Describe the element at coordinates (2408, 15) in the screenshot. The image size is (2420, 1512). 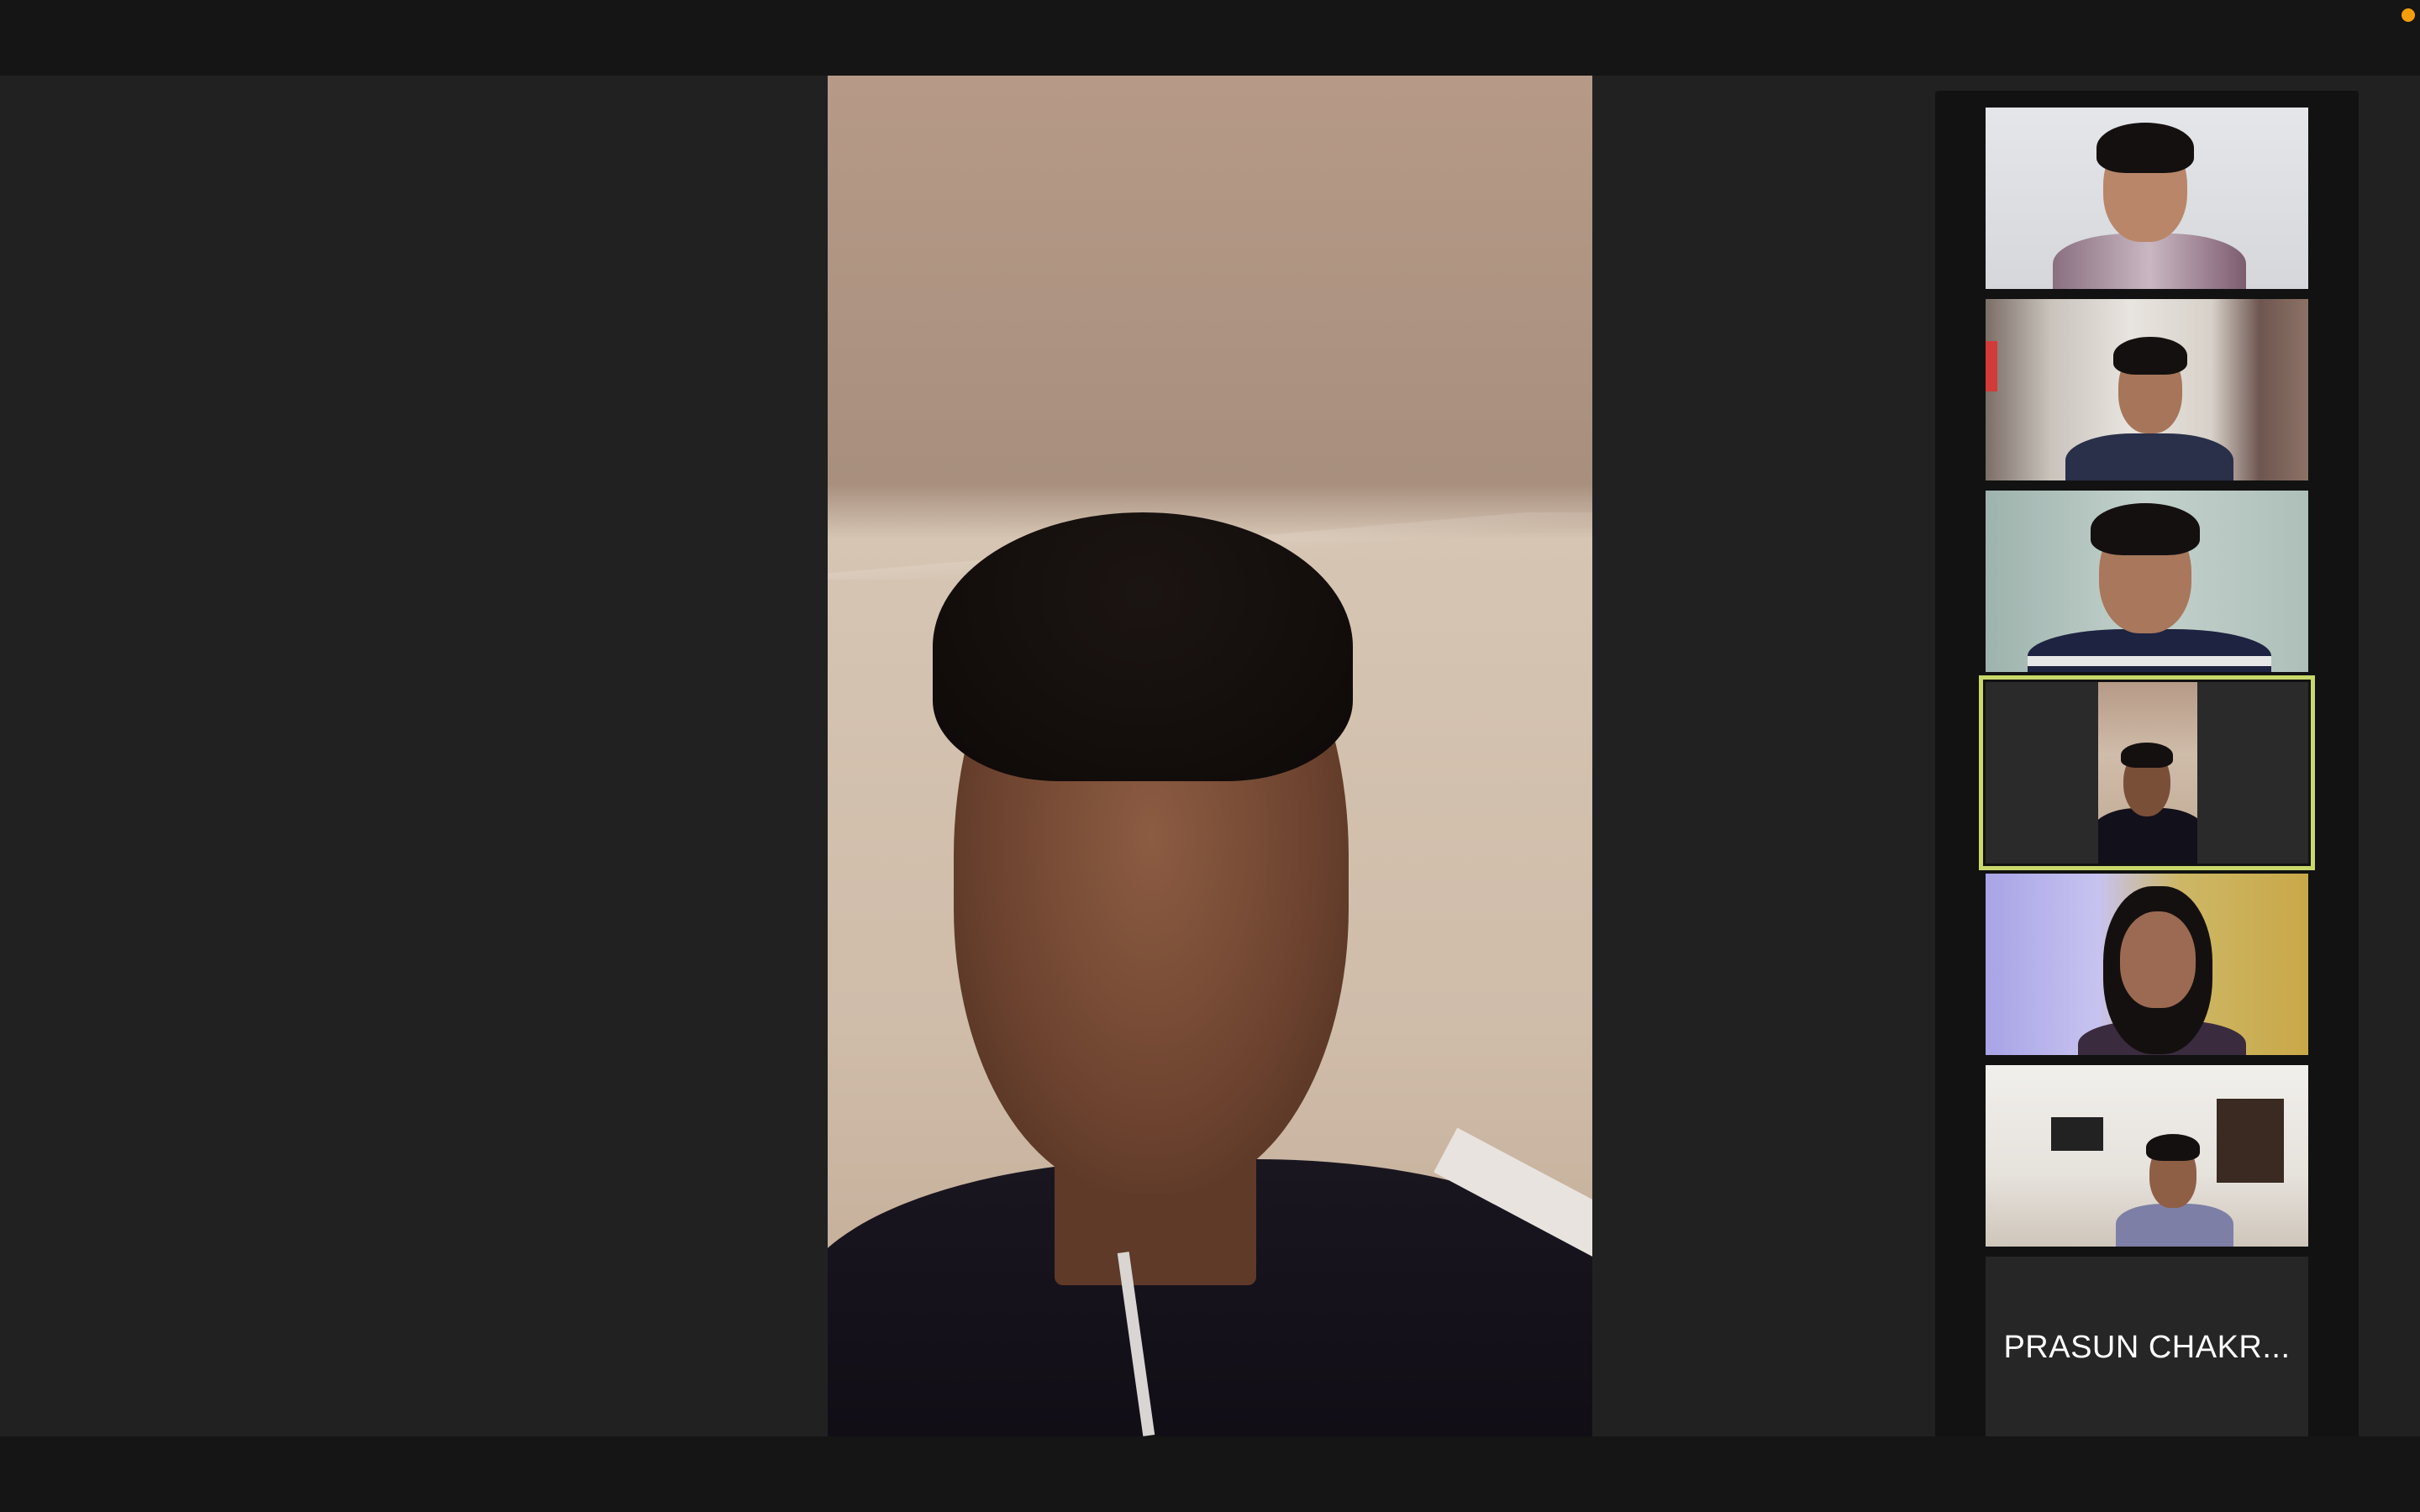
I see `recording-indicator-icon` at that location.